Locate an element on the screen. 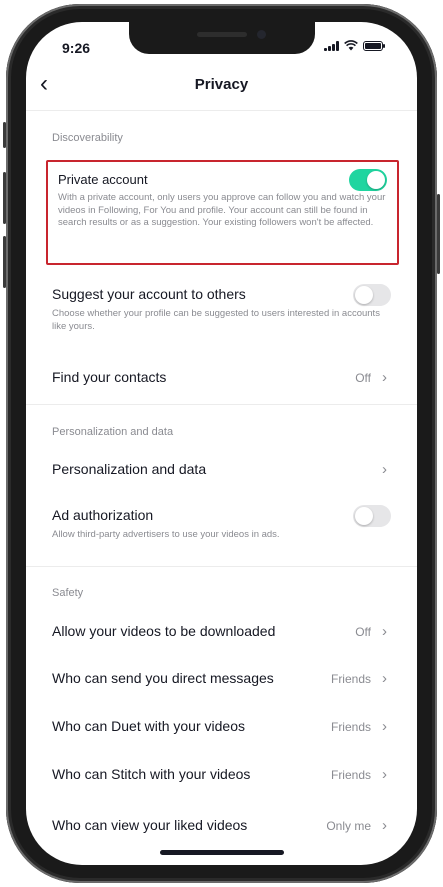 Image resolution: width=443 pixels, height=887 pixels. volume-up-button is located at coordinates (4, 198).